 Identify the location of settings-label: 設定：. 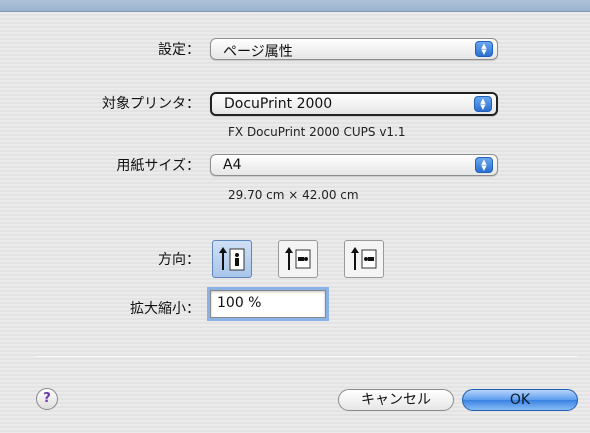
(179, 50).